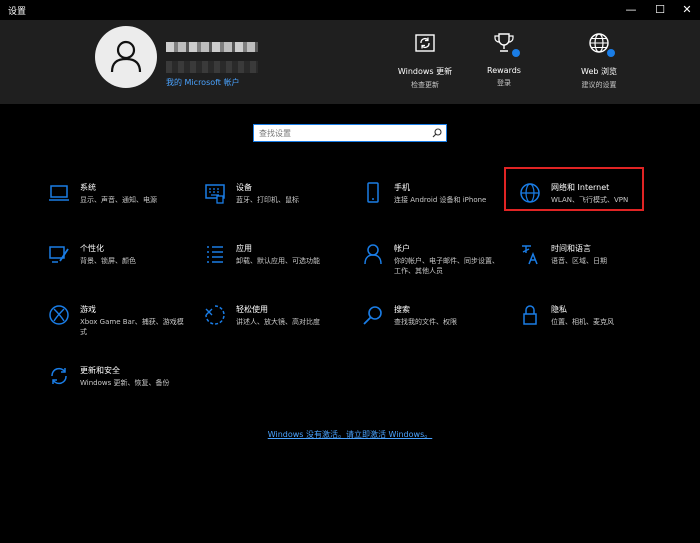  I want to click on quick-link-title: Rewards, so click(504, 70).